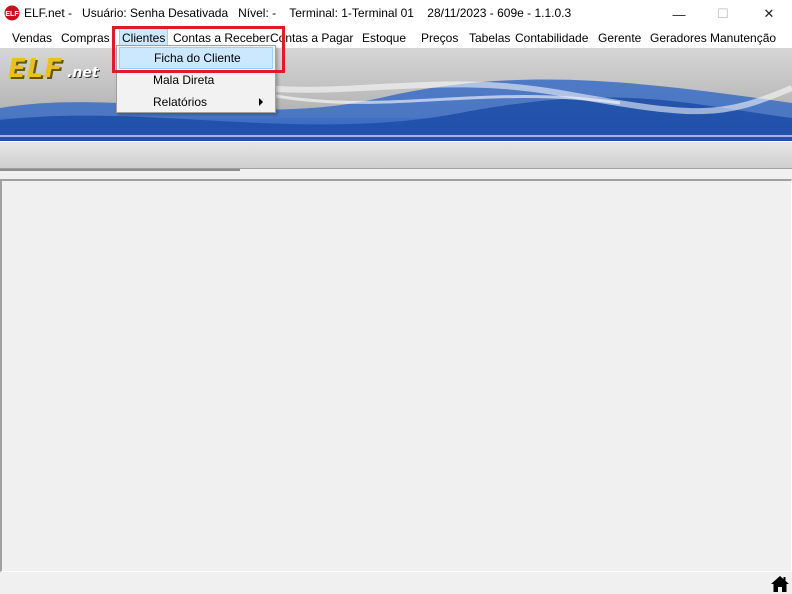 Image resolution: width=792 pixels, height=594 pixels. What do you see at coordinates (184, 80) in the screenshot?
I see `menu-item-label: Mala Direta` at bounding box center [184, 80].